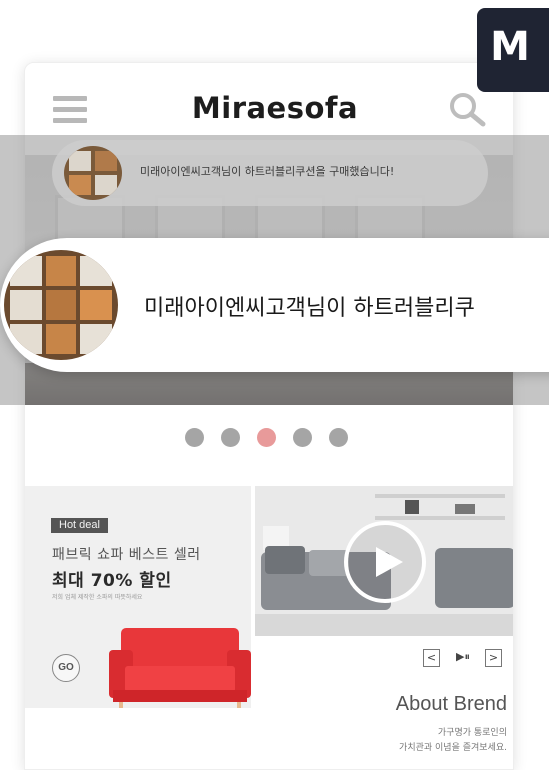 The image size is (549, 770). What do you see at coordinates (275, 108) in the screenshot?
I see `brand-logo: Miraesofa` at bounding box center [275, 108].